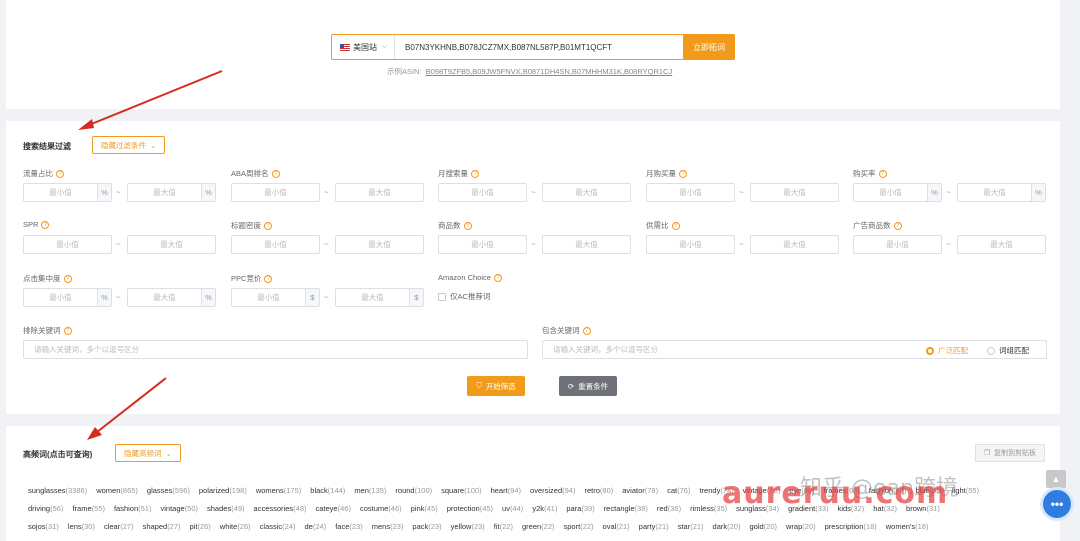 The width and height of the screenshot is (1080, 541). Describe the element at coordinates (168, 490) in the screenshot. I see `freq-word: glasses(596)` at that location.